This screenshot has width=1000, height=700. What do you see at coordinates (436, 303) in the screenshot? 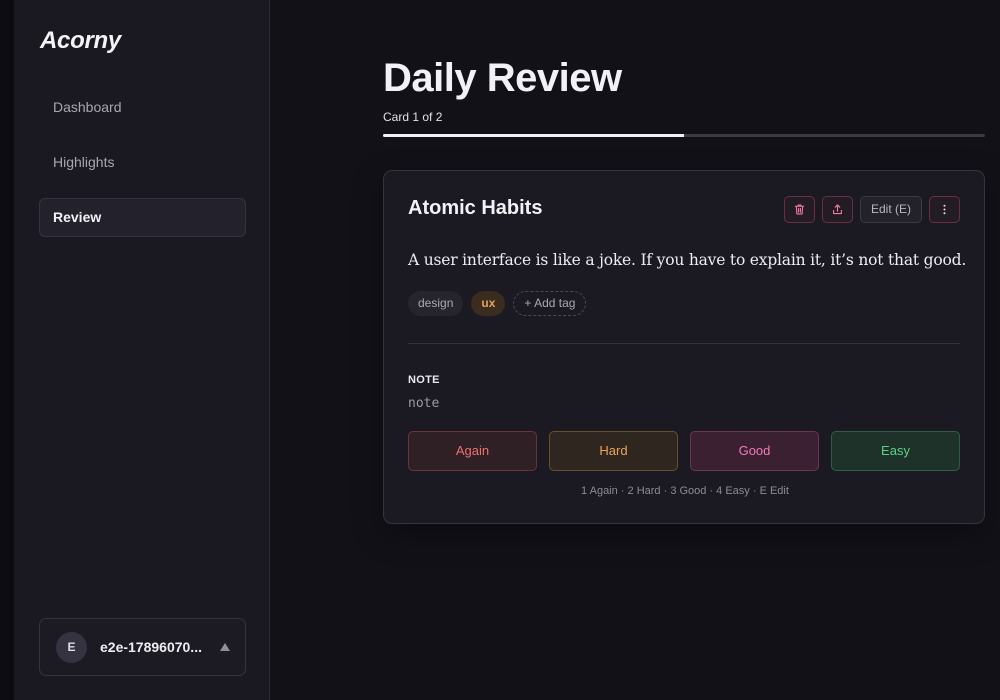
I see `tag-design: design` at bounding box center [436, 303].